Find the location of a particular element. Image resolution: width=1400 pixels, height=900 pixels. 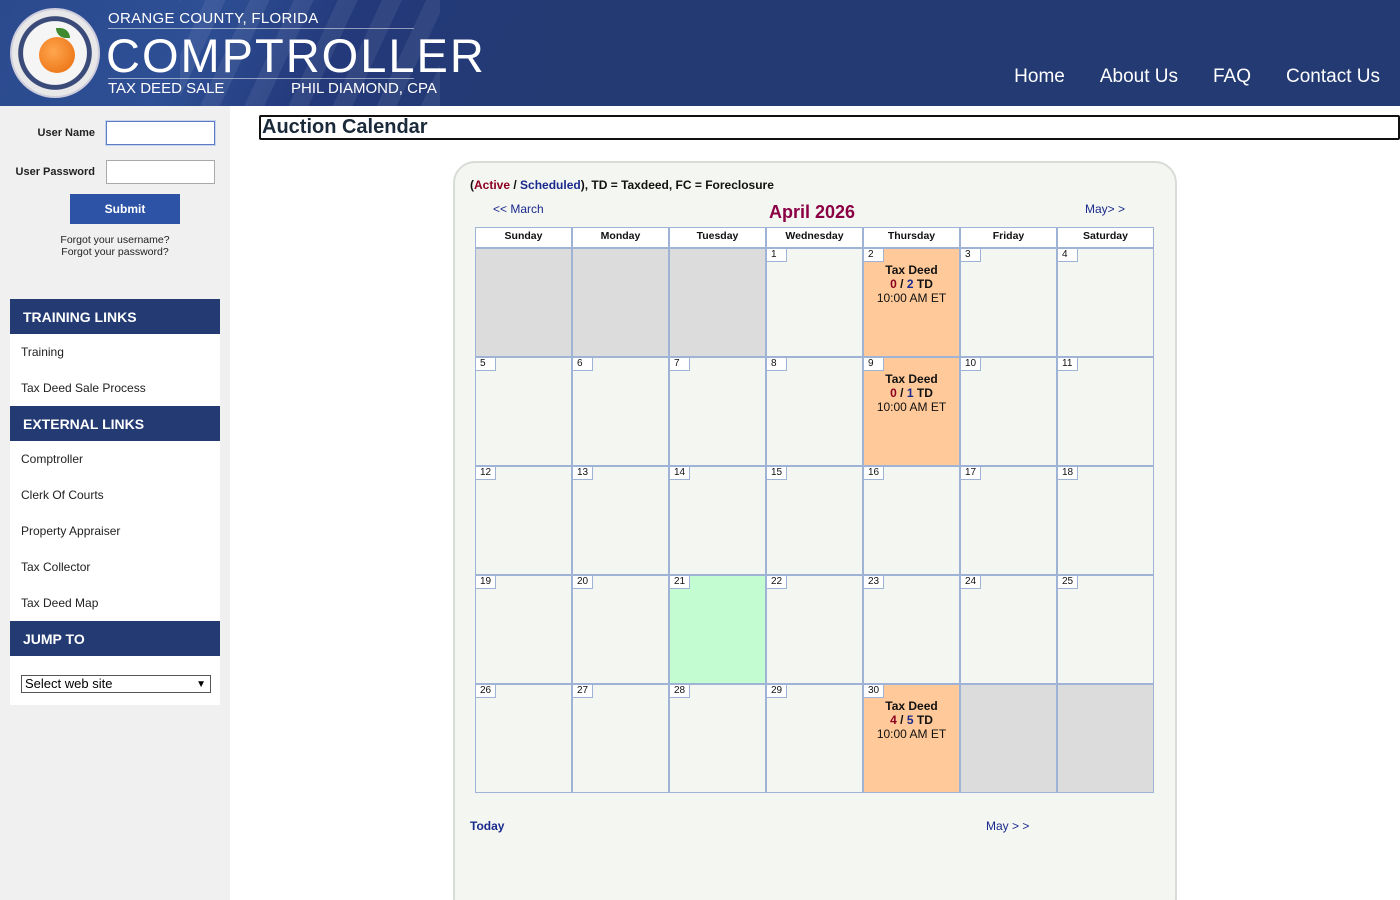

calendar-day-cell: 22 is located at coordinates (814, 629).